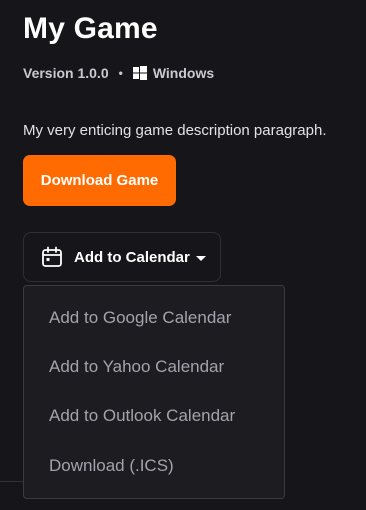 This screenshot has width=366, height=510. I want to click on caret-down-icon, so click(200, 258).